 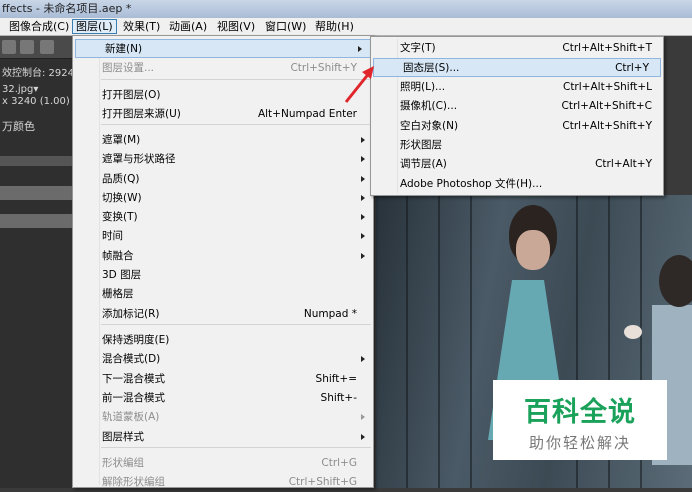 I want to click on footage-colors: 万颜色, so click(x=18, y=126).